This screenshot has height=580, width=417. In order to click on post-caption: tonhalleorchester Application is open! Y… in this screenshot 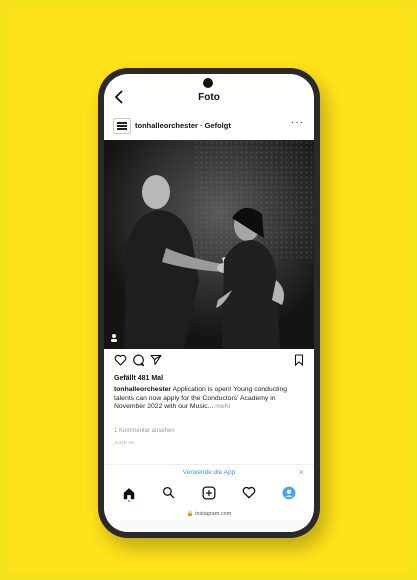, I will do `click(209, 399)`.